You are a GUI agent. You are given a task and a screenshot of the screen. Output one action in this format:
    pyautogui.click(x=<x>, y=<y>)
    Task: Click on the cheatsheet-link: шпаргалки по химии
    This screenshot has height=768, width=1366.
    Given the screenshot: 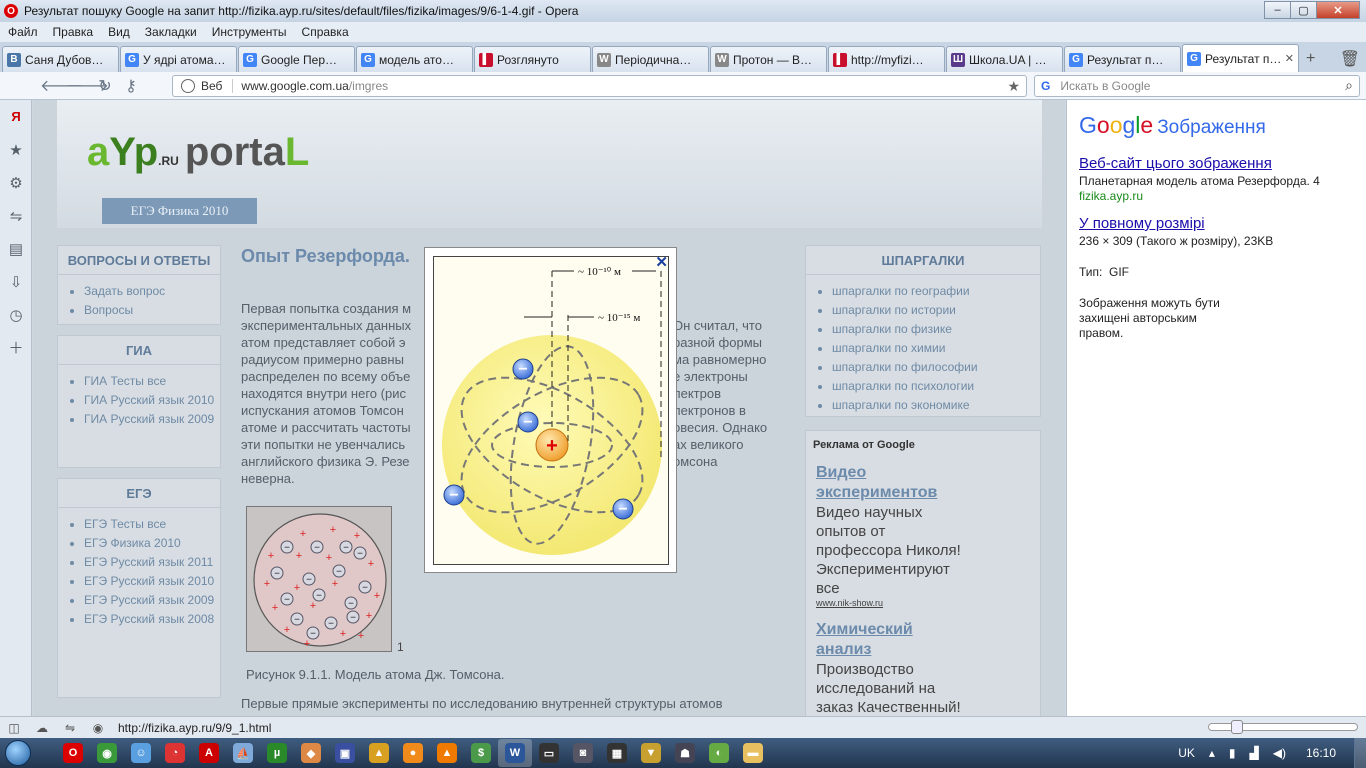 What is the action you would take?
    pyautogui.click(x=936, y=348)
    